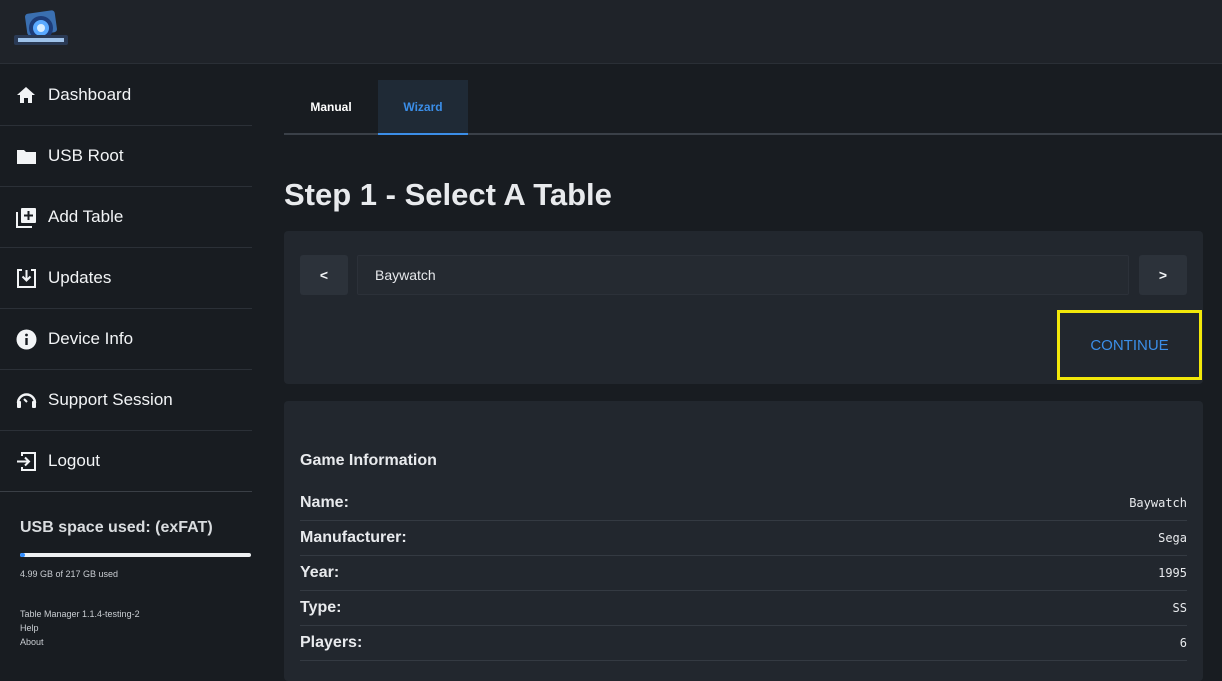 Image resolution: width=1222 pixels, height=681 pixels. Describe the element at coordinates (368, 460) in the screenshot. I see `game-information-heading: Game Information` at that location.